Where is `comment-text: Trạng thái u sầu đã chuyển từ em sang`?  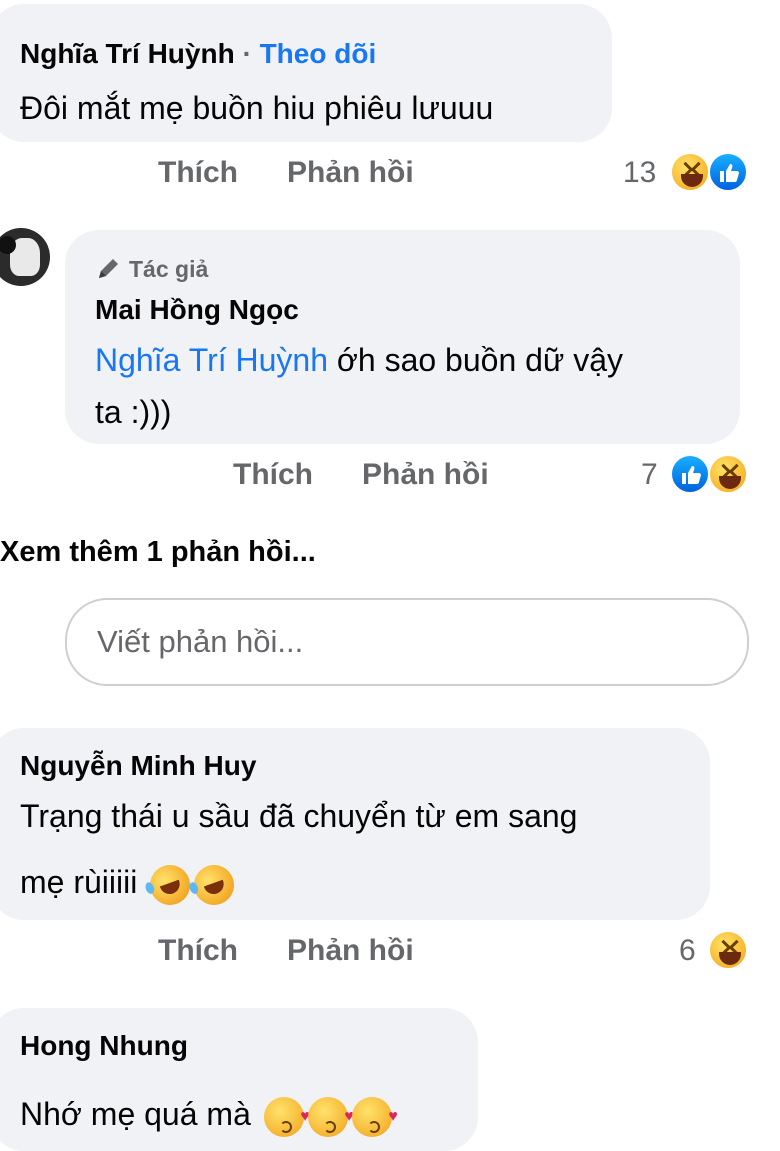 comment-text: Trạng thái u sầu đã chuyển từ em sang is located at coordinates (299, 816).